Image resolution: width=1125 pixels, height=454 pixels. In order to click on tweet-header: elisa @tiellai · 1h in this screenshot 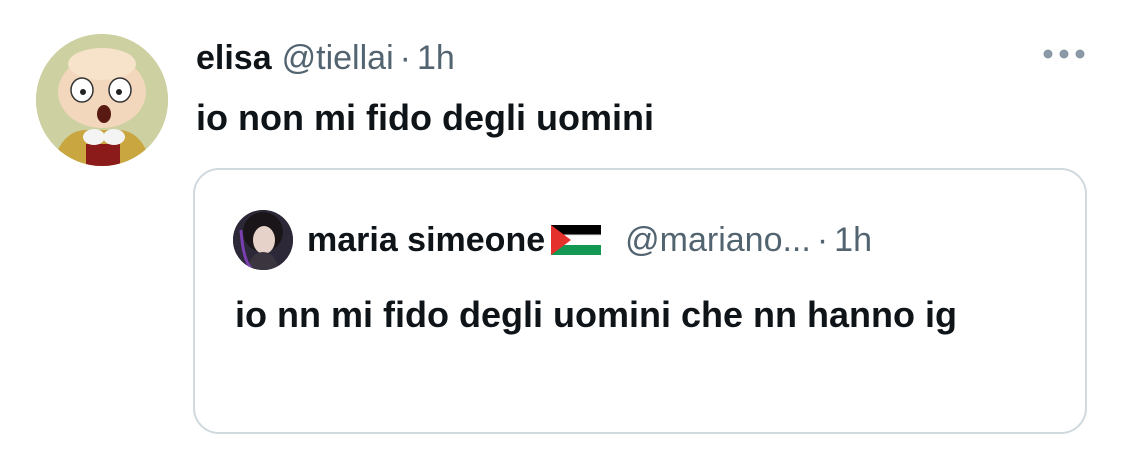, I will do `click(325, 58)`.